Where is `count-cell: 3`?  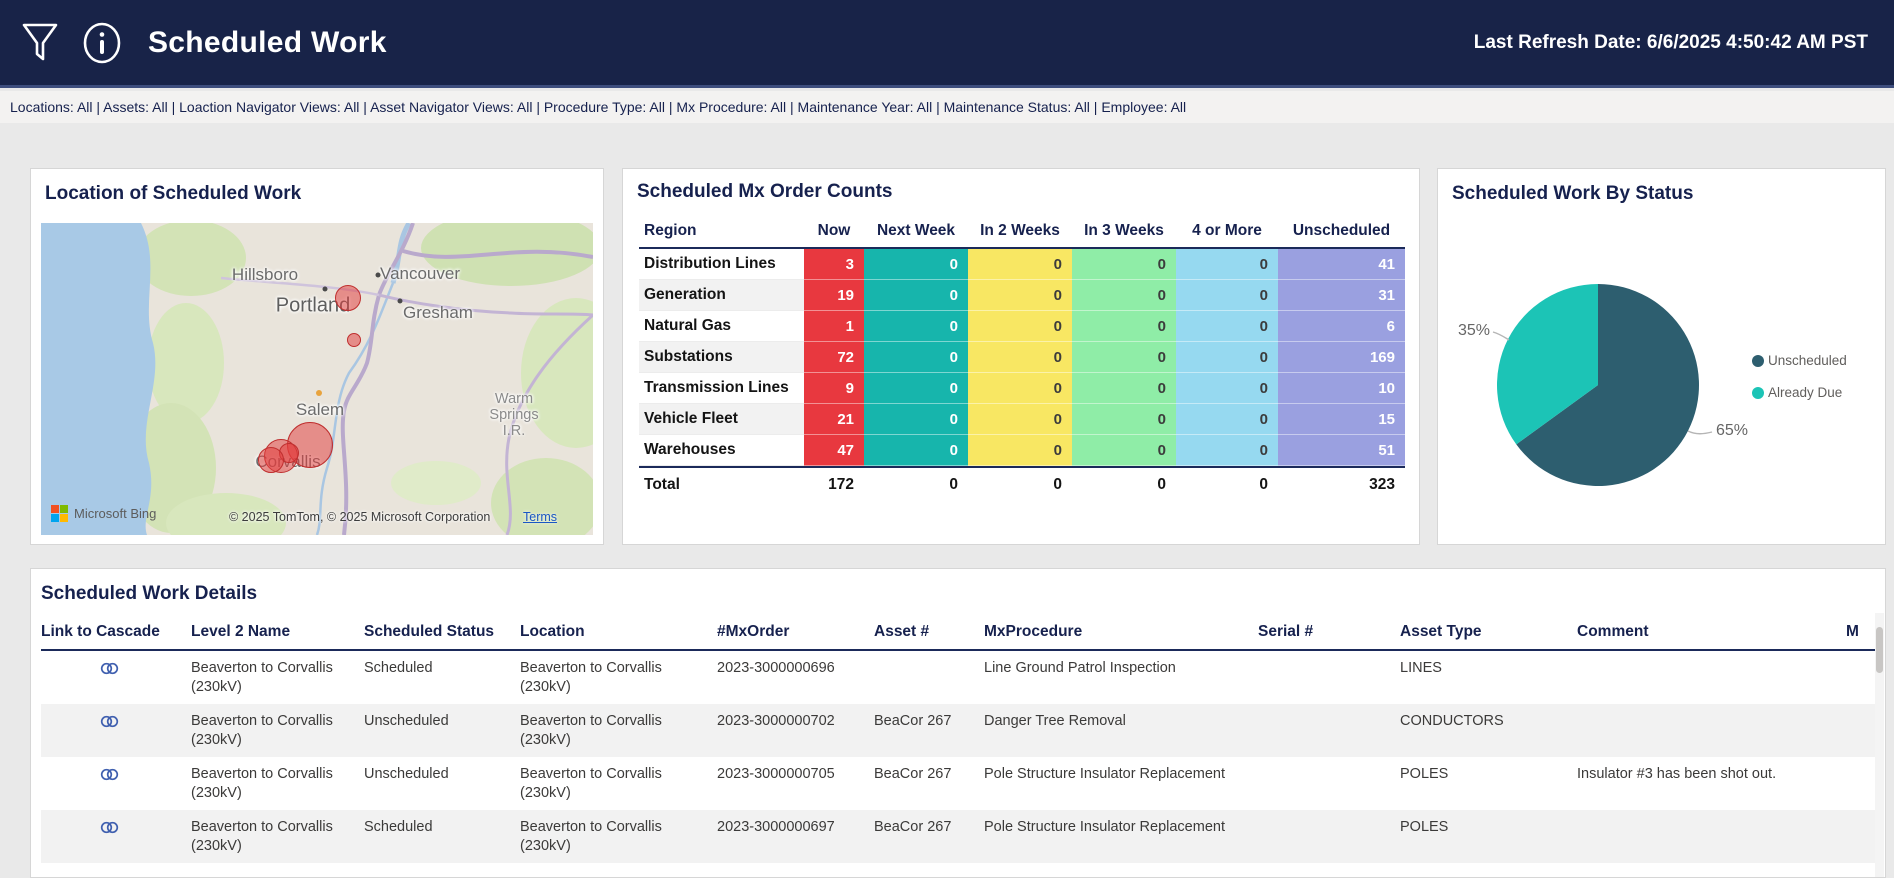
count-cell: 3 is located at coordinates (834, 264).